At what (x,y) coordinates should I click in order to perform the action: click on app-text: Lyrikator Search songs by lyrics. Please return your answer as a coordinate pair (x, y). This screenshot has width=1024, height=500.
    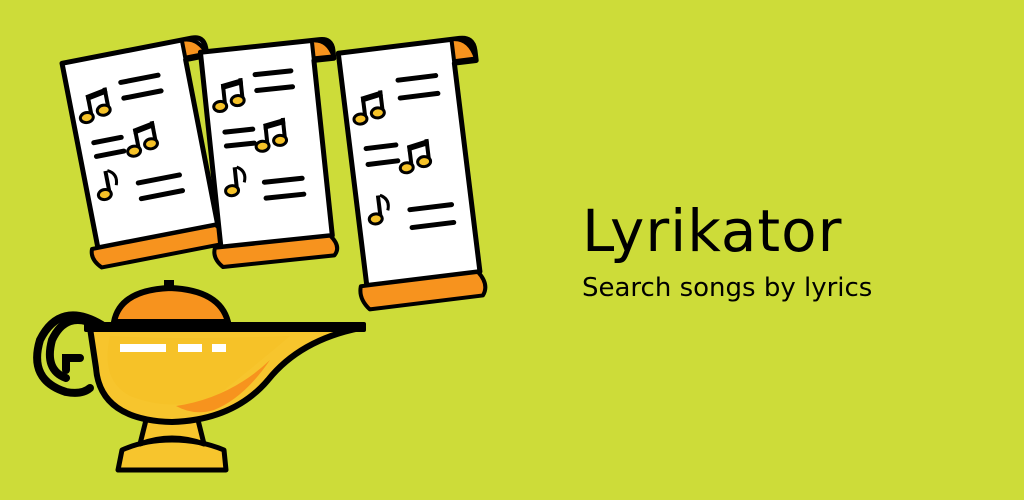
    Looking at the image, I should click on (727, 251).